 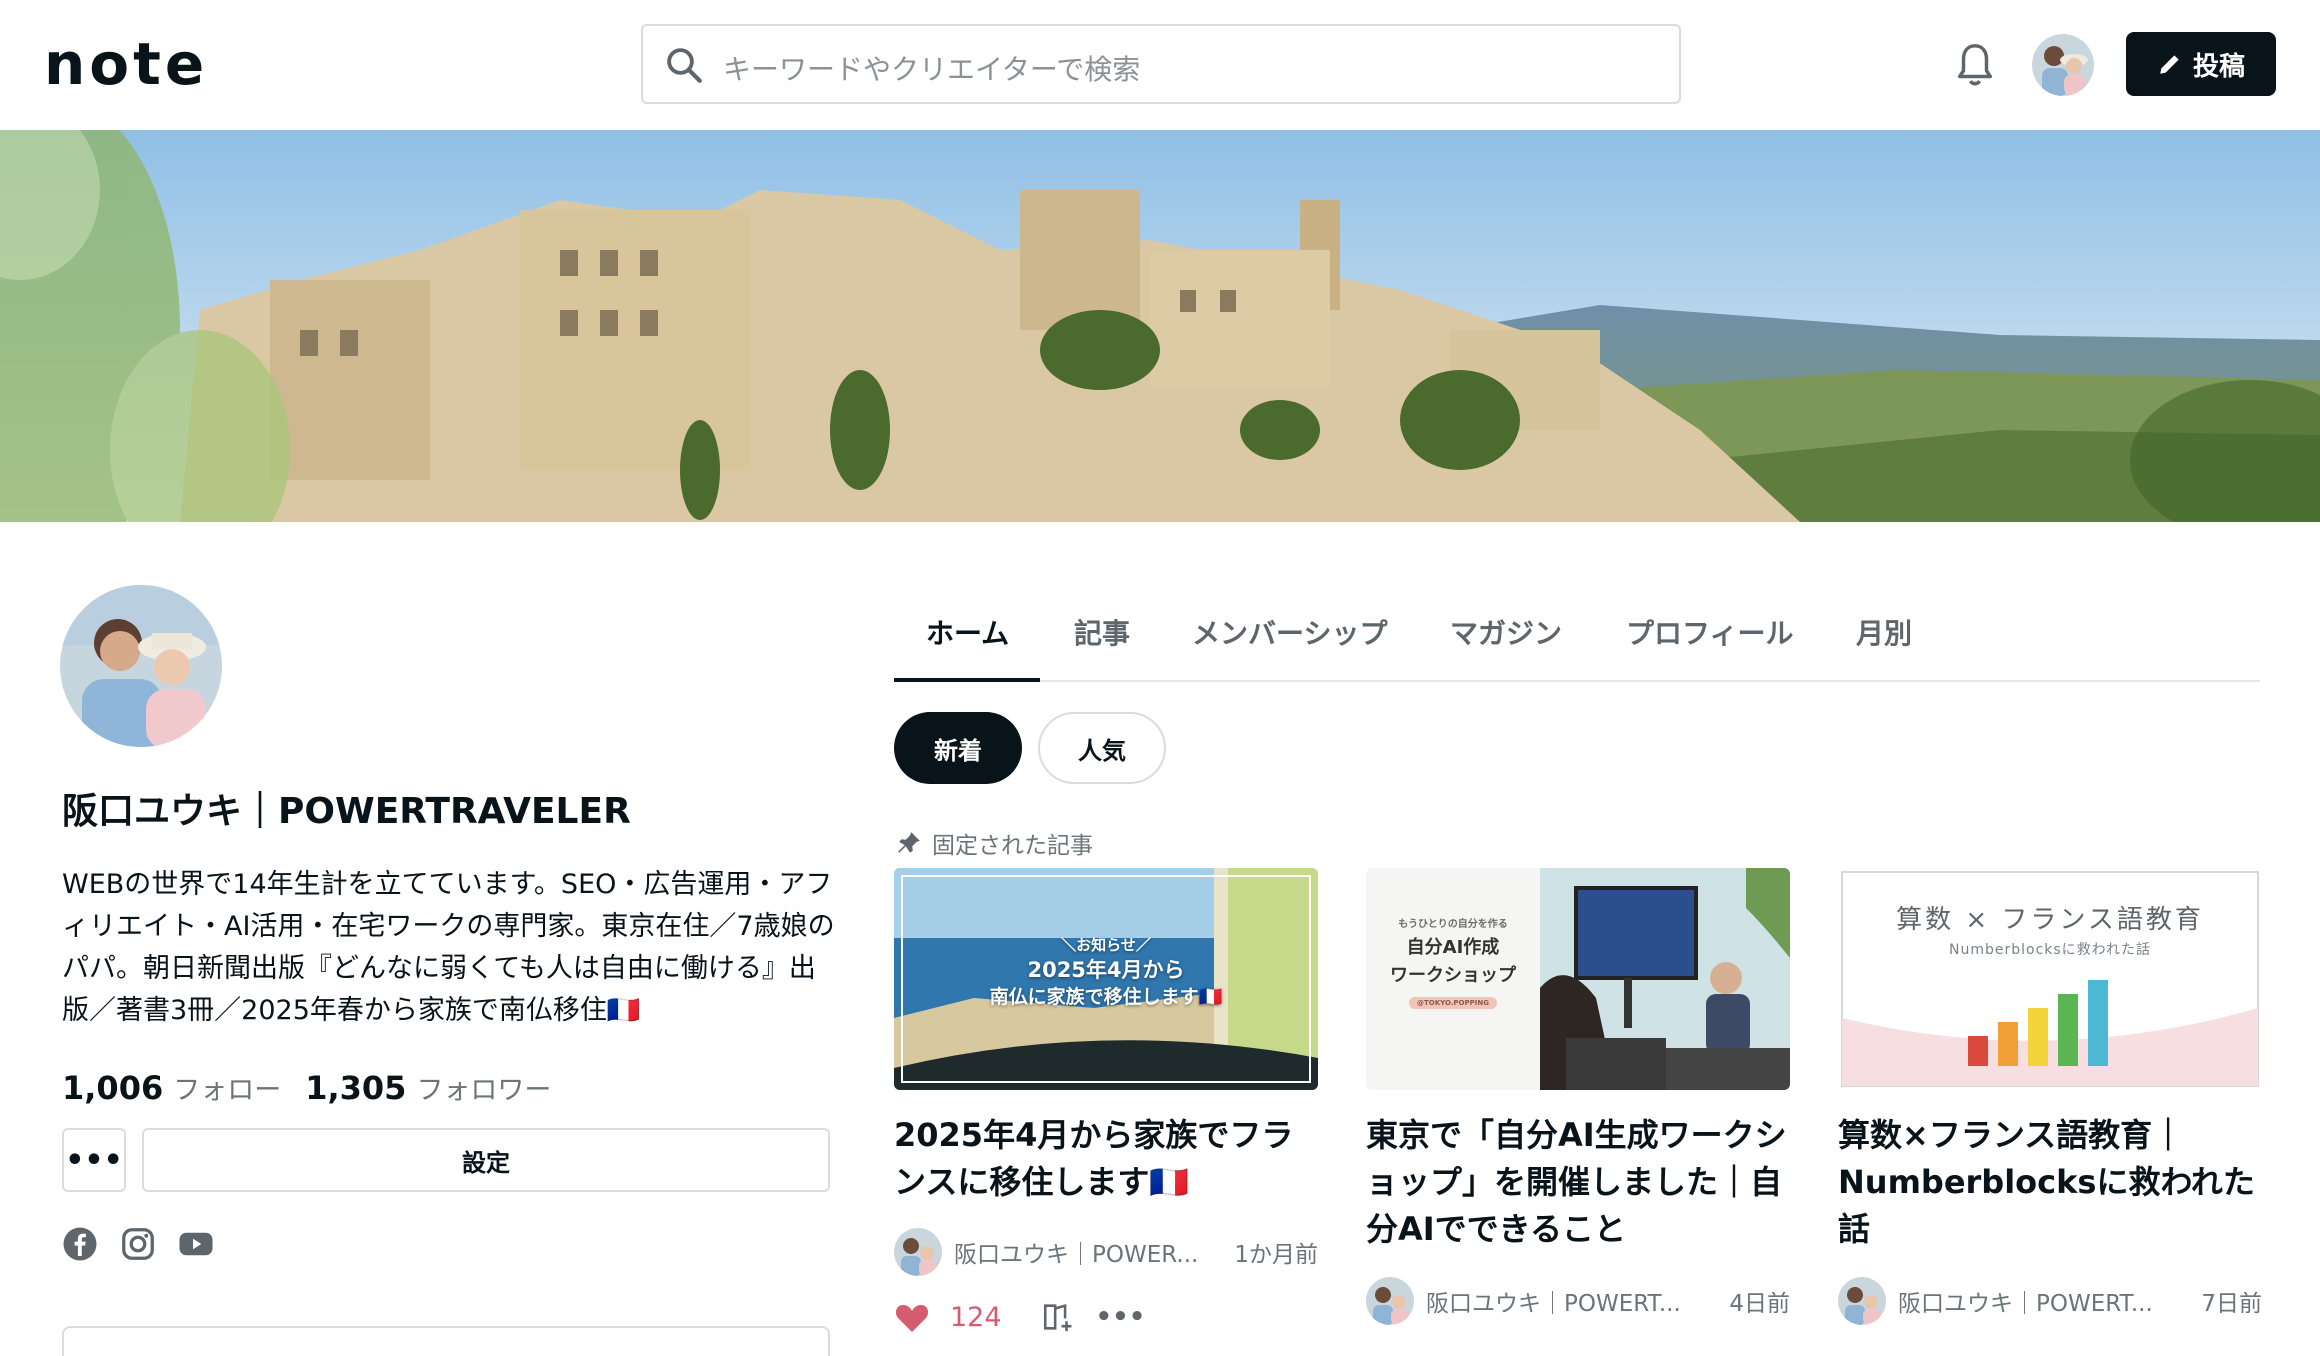 I want to click on article-time: 1か月前, so click(x=1276, y=1255).